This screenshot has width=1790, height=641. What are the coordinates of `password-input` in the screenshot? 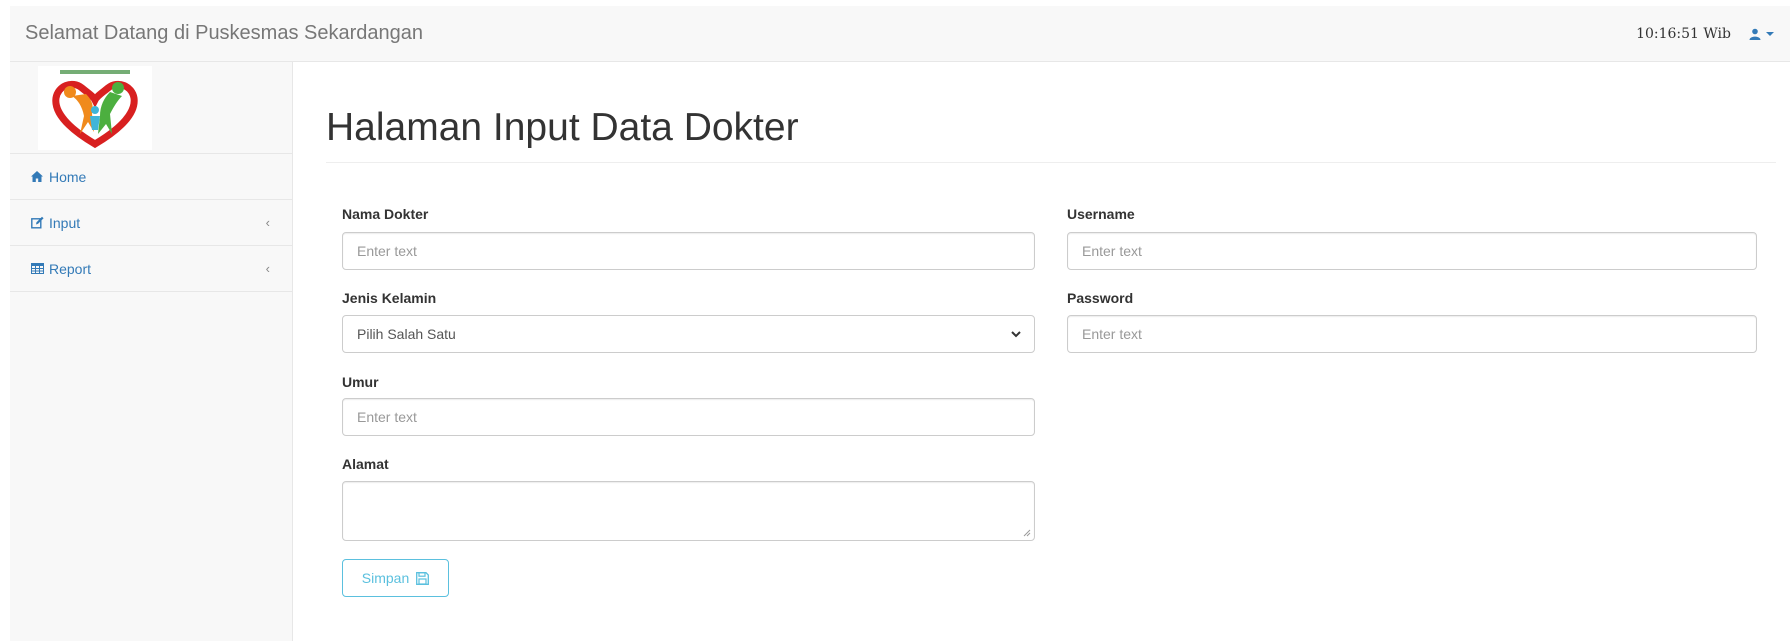 It's located at (1412, 334).